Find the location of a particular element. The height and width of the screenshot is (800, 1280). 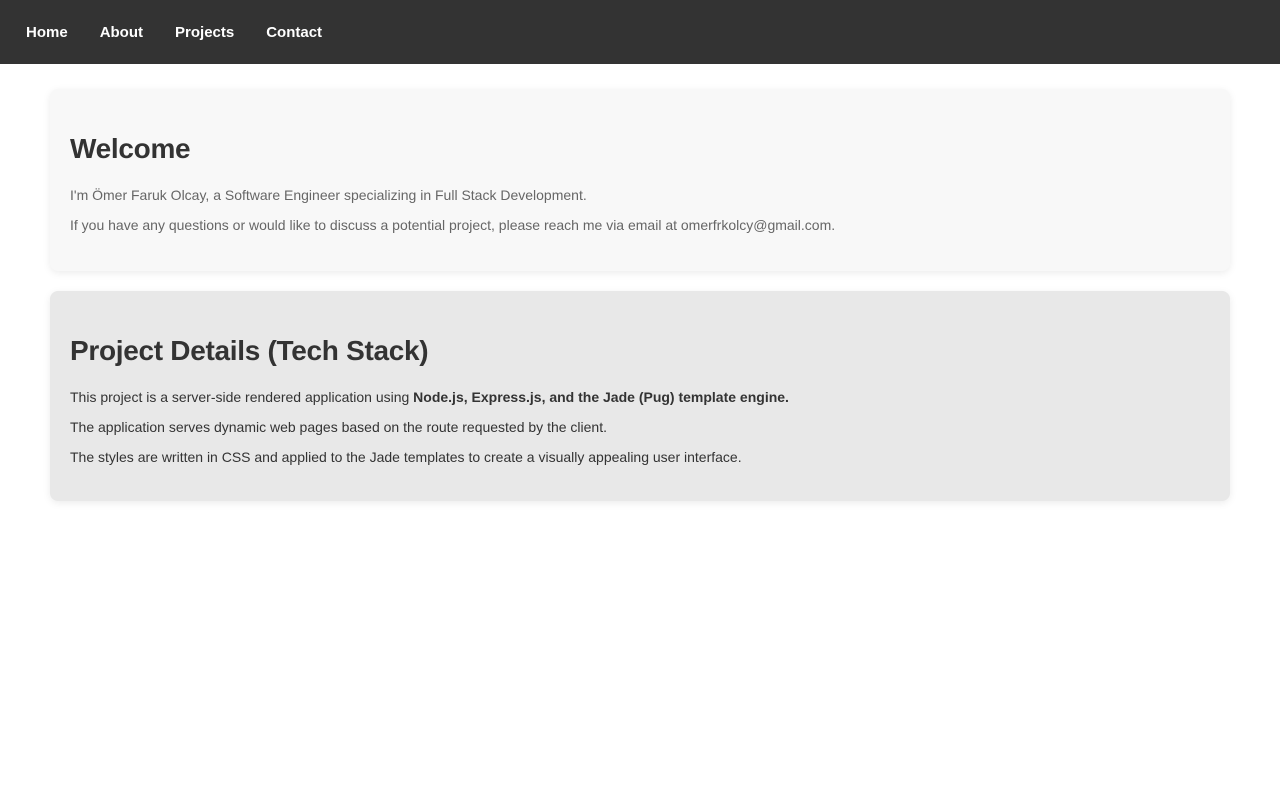

nav-about: About is located at coordinates (121, 32).